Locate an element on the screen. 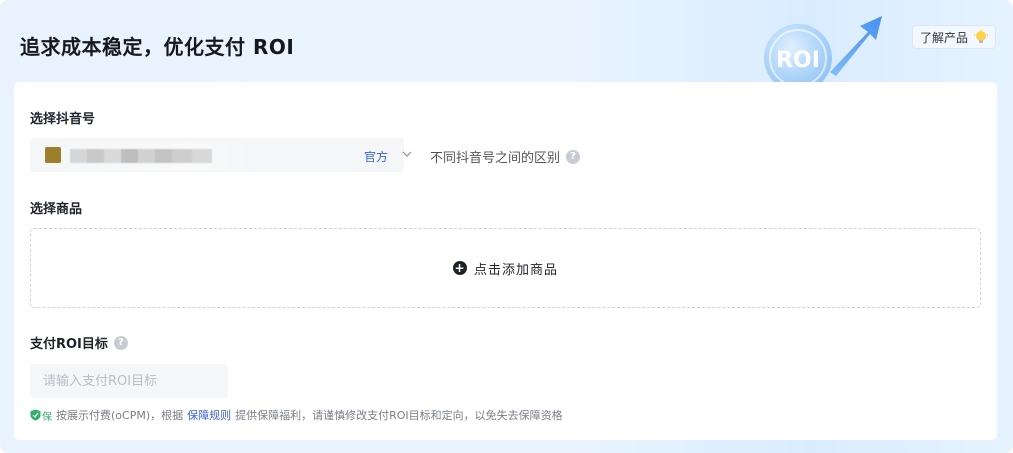  guarantee-note-prefix: 按展示付费(oCPM)，根据 is located at coordinates (120, 415).